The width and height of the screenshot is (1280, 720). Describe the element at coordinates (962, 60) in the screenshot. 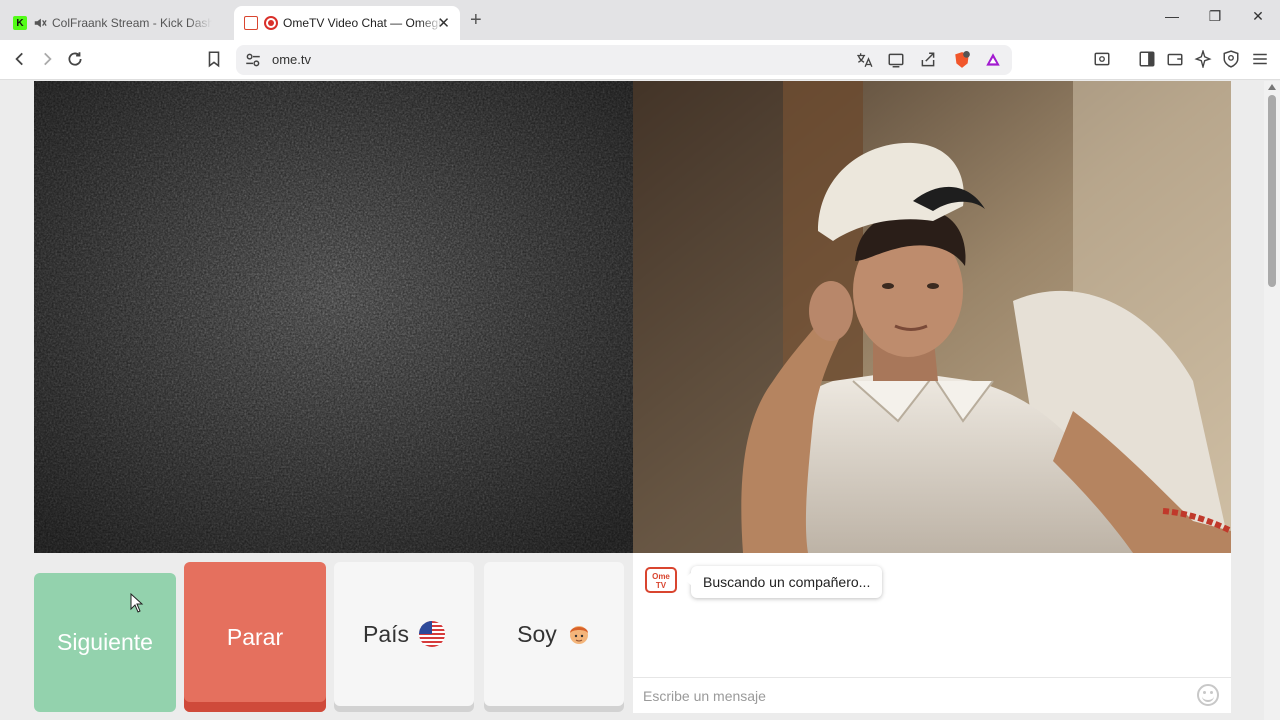

I see `brave-shields-icon` at that location.